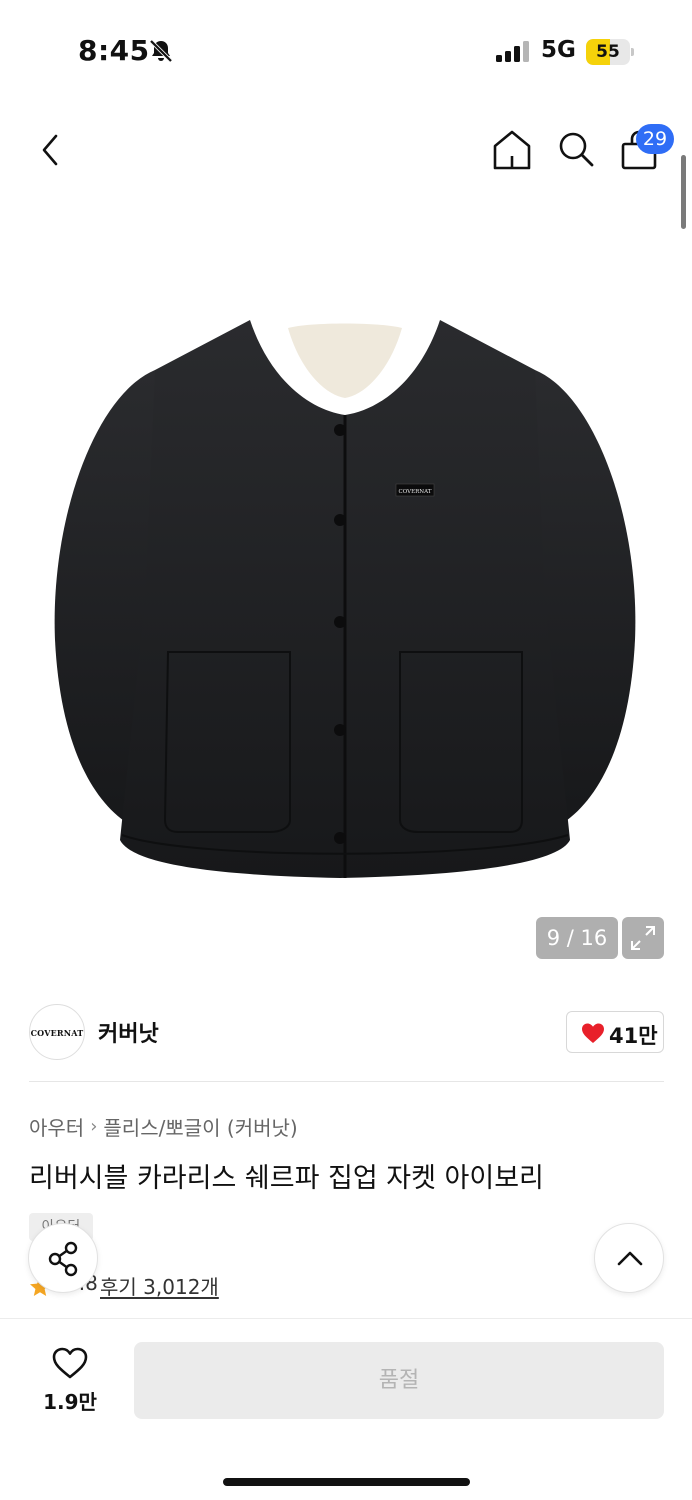 The image size is (692, 1500). I want to click on brand-name: 커버낫, so click(128, 1032).